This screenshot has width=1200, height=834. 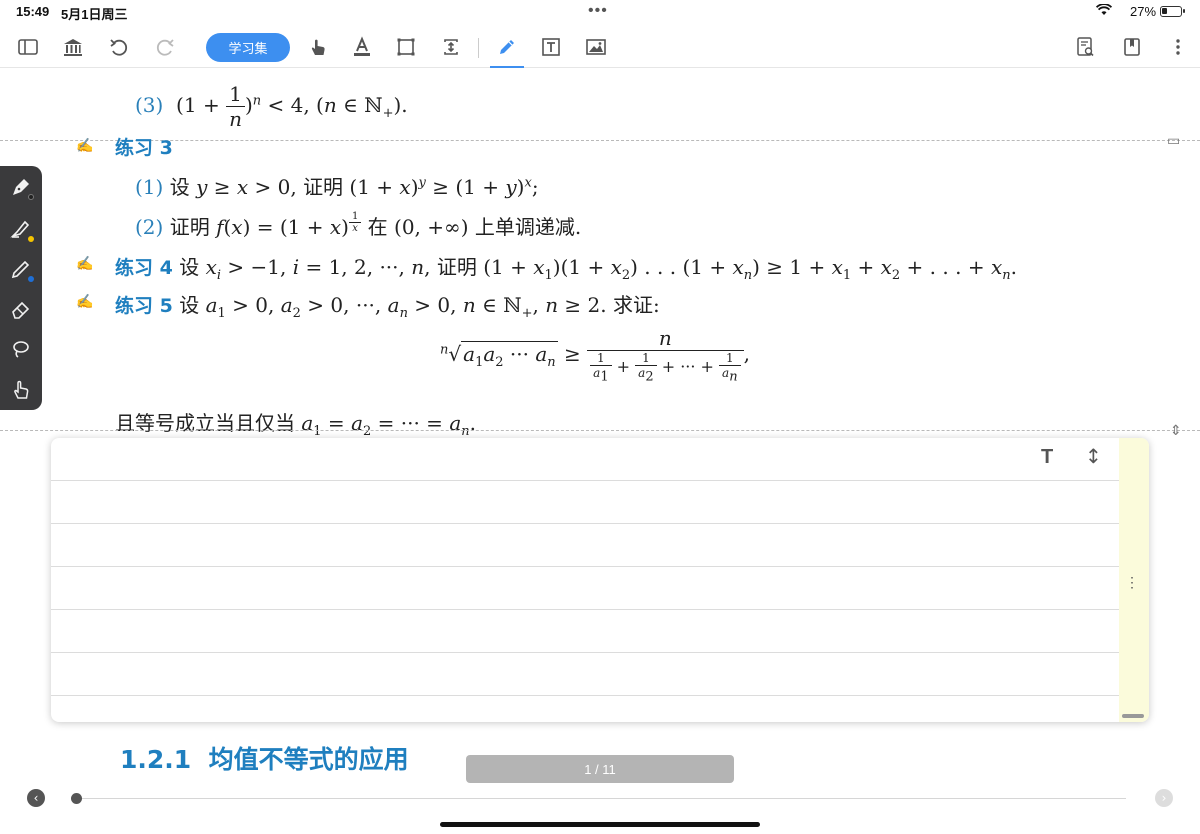 What do you see at coordinates (601, 798) in the screenshot?
I see `page-scrubber-track` at bounding box center [601, 798].